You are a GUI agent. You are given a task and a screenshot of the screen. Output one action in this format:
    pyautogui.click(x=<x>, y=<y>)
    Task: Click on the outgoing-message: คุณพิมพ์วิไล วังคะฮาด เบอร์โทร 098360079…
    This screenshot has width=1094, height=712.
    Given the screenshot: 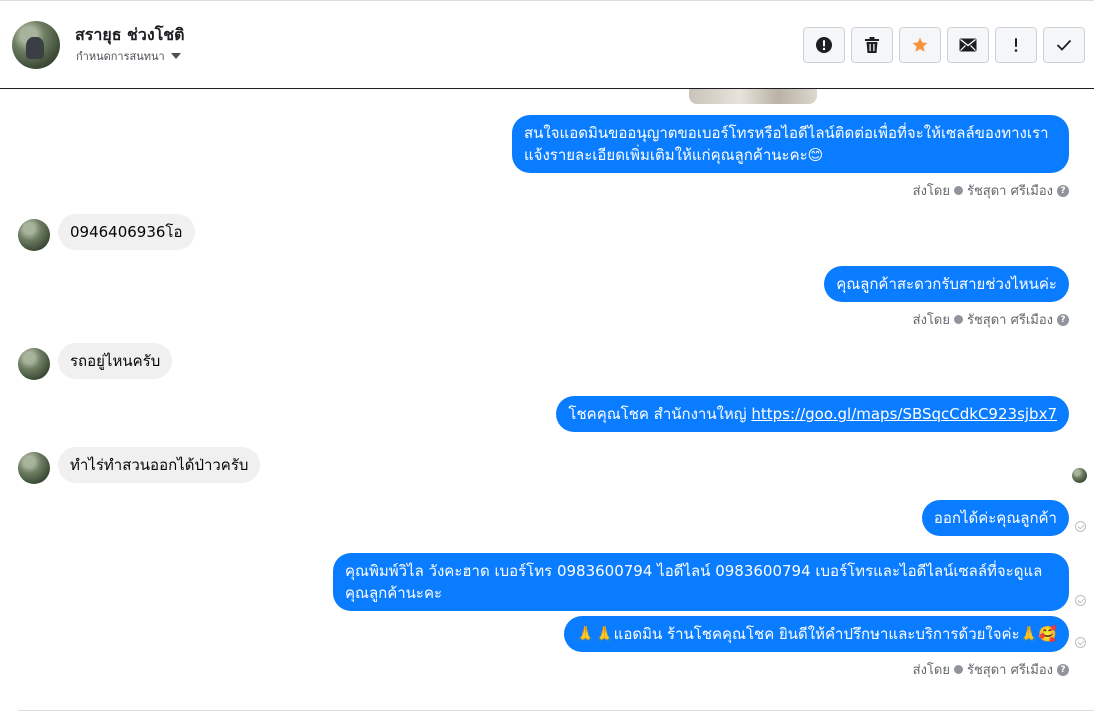 What is the action you would take?
    pyautogui.click(x=701, y=582)
    